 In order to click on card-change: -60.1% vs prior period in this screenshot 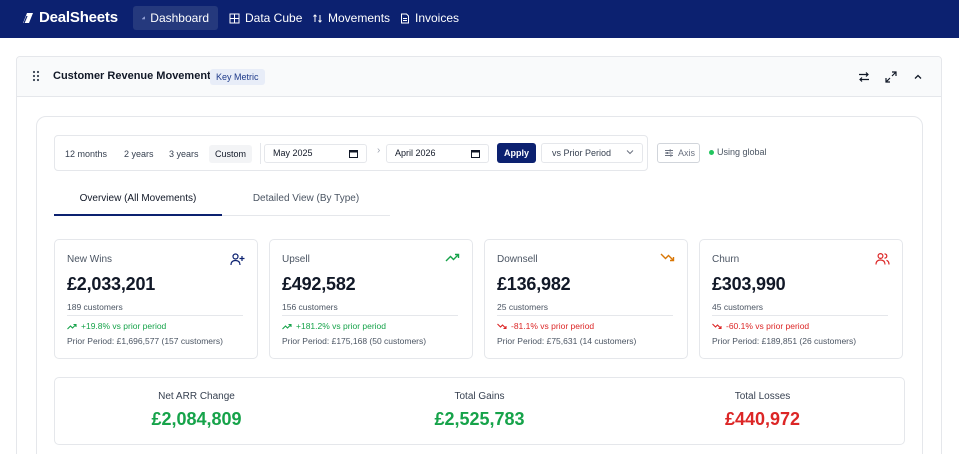, I will do `click(760, 326)`.